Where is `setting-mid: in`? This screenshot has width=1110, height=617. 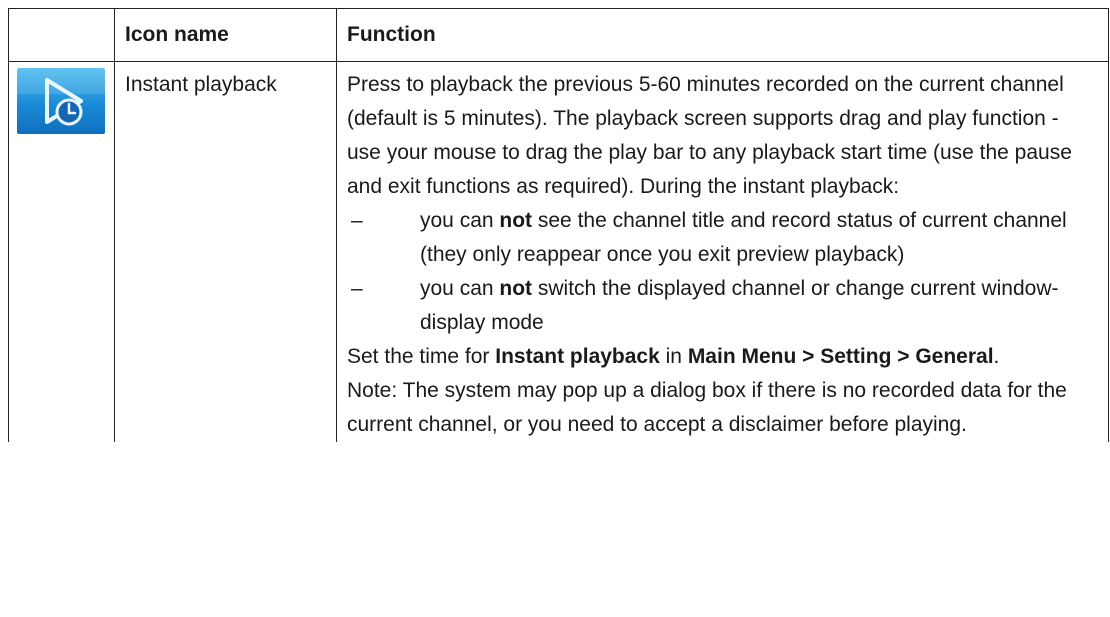
setting-mid: in is located at coordinates (673, 356).